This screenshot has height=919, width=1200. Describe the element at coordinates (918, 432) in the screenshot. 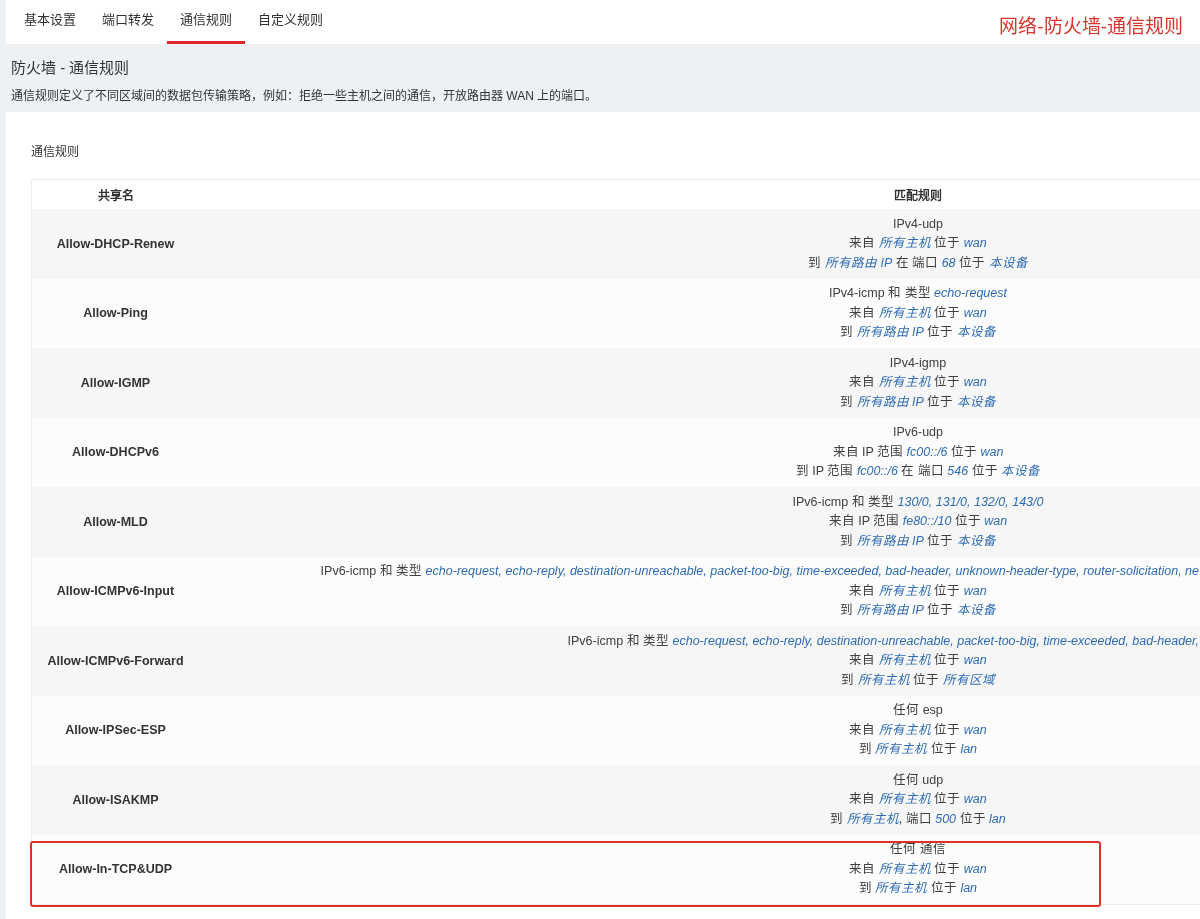

I see `match-rule-line: IPv6-udp` at that location.